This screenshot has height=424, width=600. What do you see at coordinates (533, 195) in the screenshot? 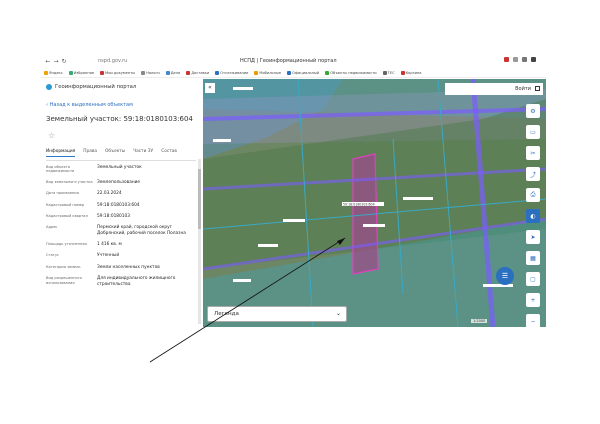
I see `print-icon: ⎙` at bounding box center [533, 195].